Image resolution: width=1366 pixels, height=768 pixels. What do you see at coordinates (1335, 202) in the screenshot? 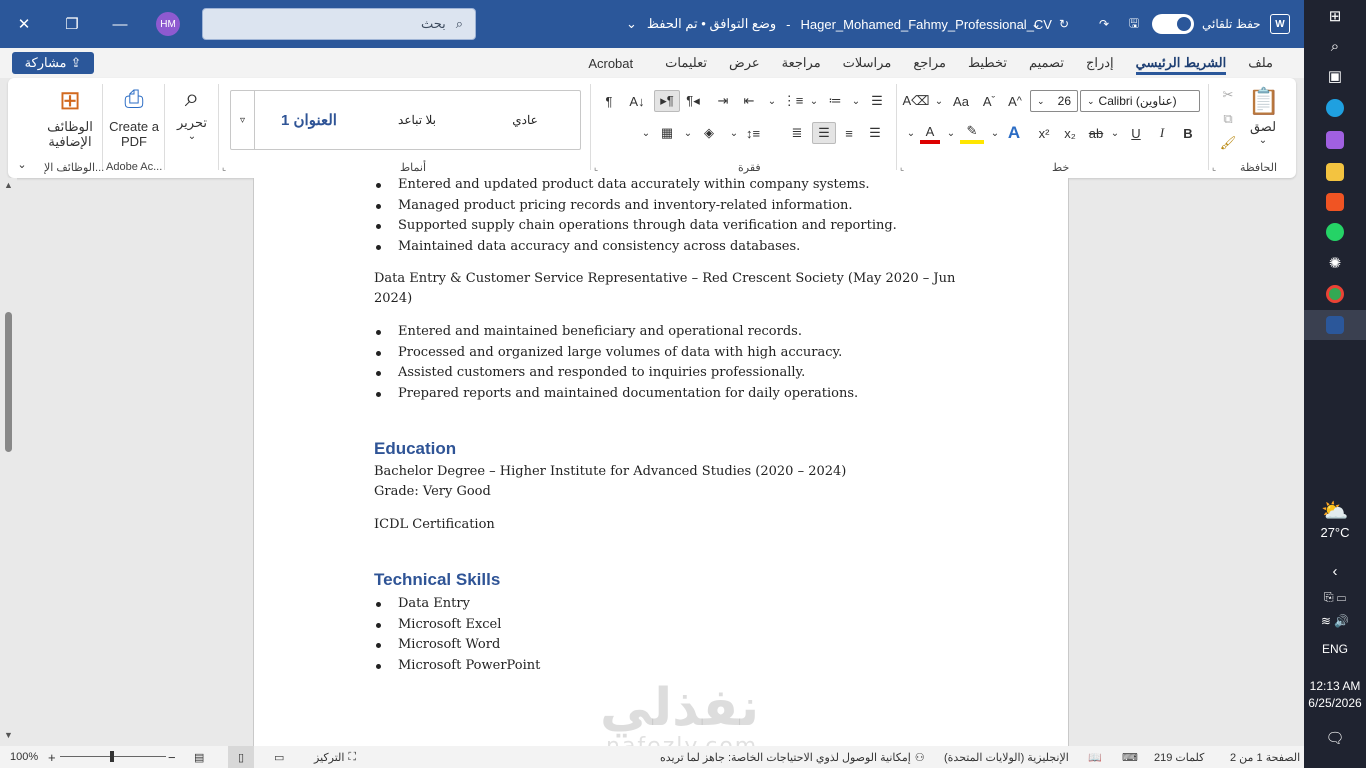
I see `brave-icon` at bounding box center [1335, 202].